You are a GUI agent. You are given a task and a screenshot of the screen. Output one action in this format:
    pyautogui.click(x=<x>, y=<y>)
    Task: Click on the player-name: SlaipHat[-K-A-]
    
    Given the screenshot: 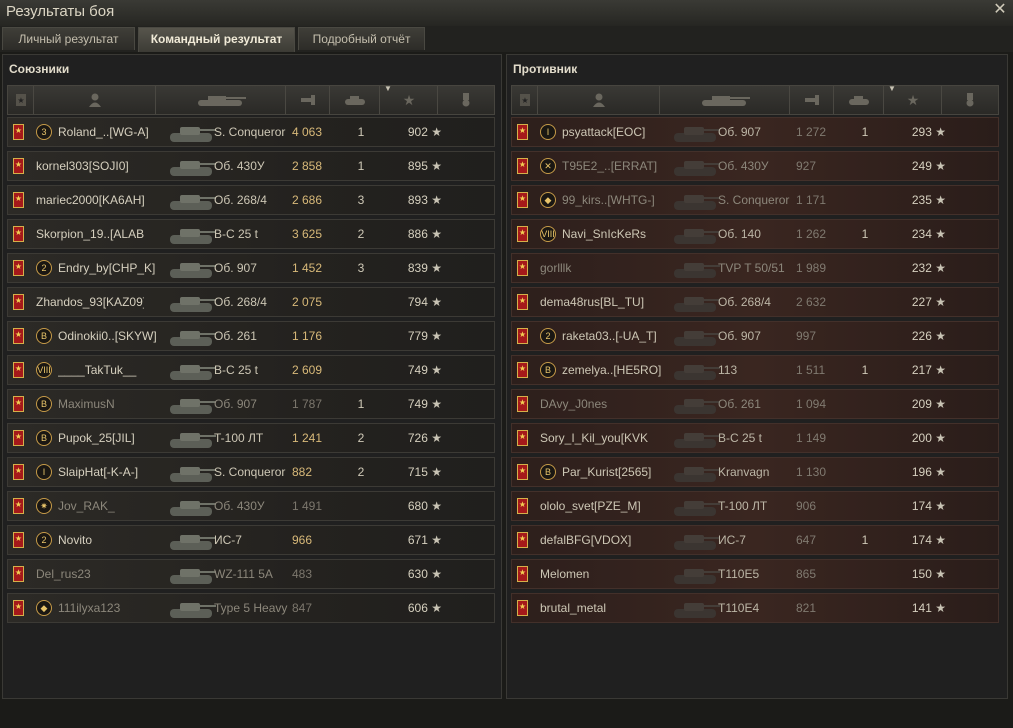 What is the action you would take?
    pyautogui.click(x=112, y=472)
    